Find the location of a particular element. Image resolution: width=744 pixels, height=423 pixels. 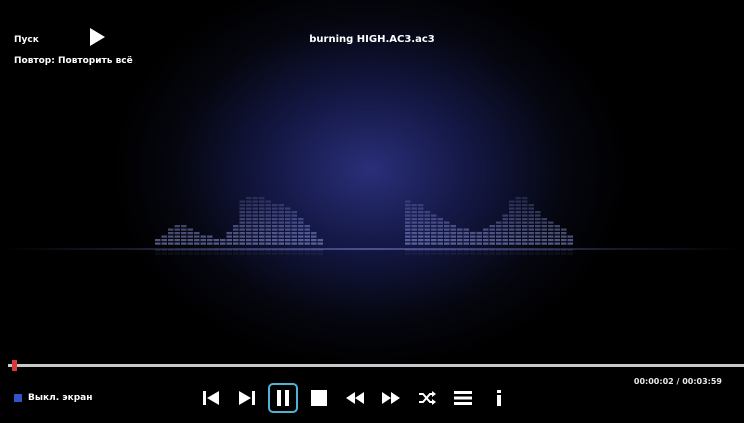

playlist-button is located at coordinates (463, 398).